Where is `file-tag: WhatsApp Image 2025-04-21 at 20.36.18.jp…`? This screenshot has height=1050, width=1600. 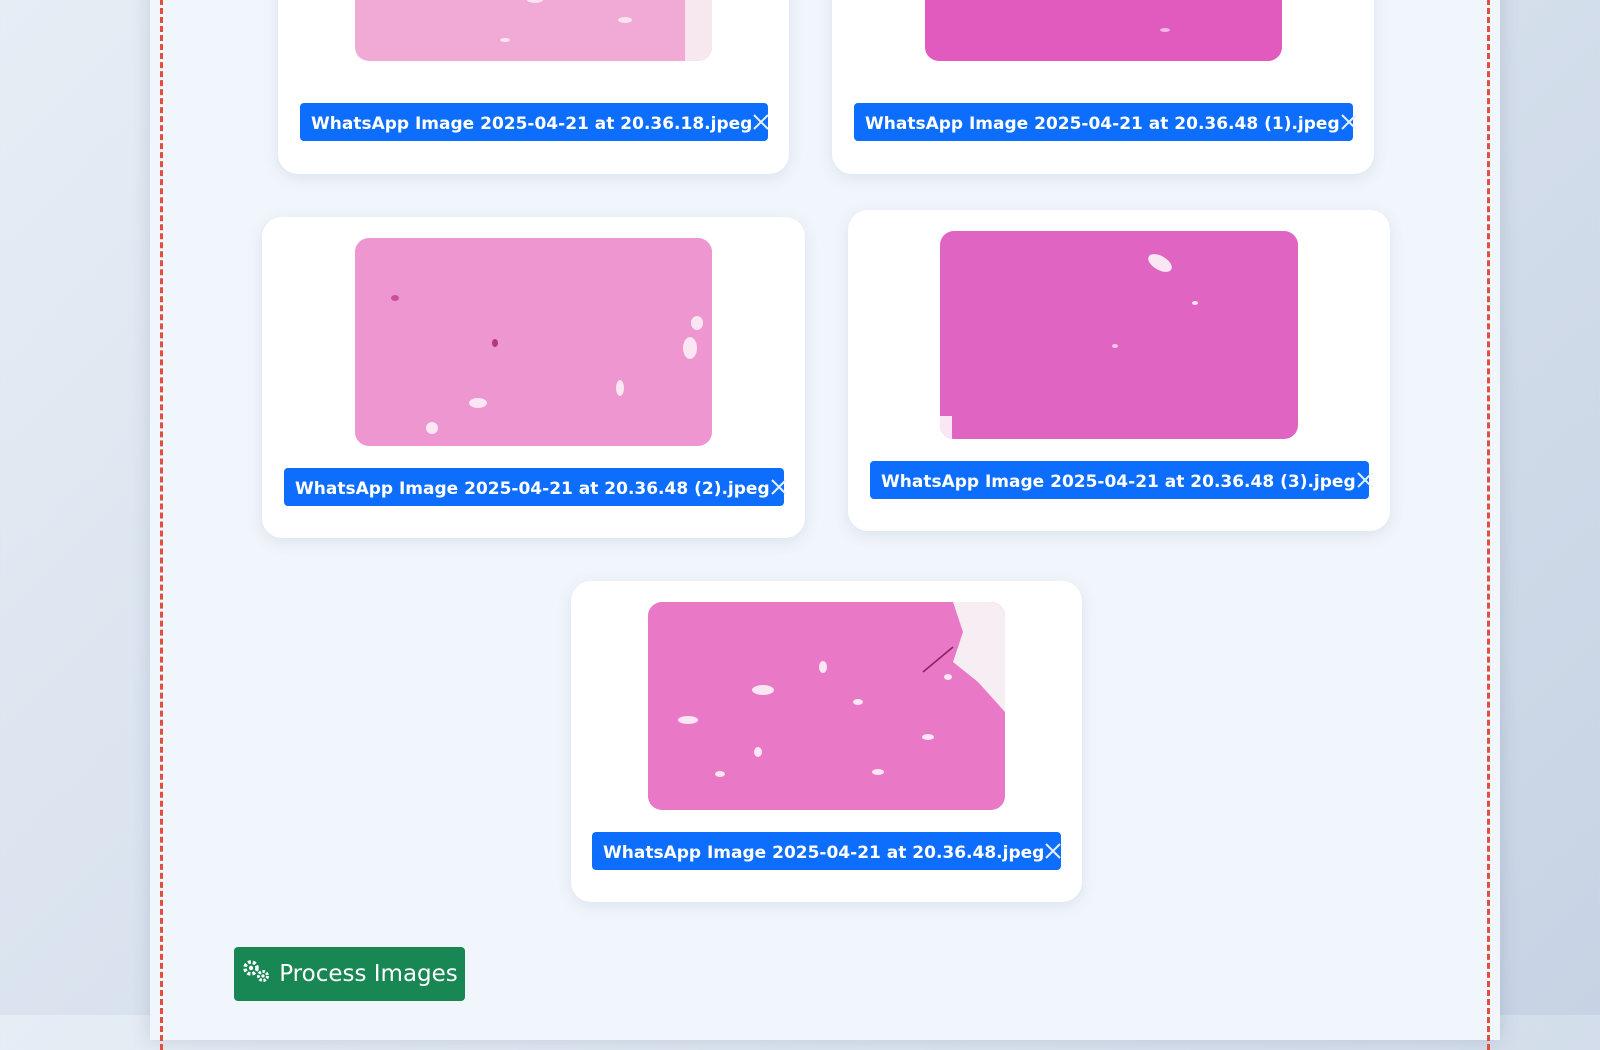 file-tag: WhatsApp Image 2025-04-21 at 20.36.18.jp… is located at coordinates (535, 122).